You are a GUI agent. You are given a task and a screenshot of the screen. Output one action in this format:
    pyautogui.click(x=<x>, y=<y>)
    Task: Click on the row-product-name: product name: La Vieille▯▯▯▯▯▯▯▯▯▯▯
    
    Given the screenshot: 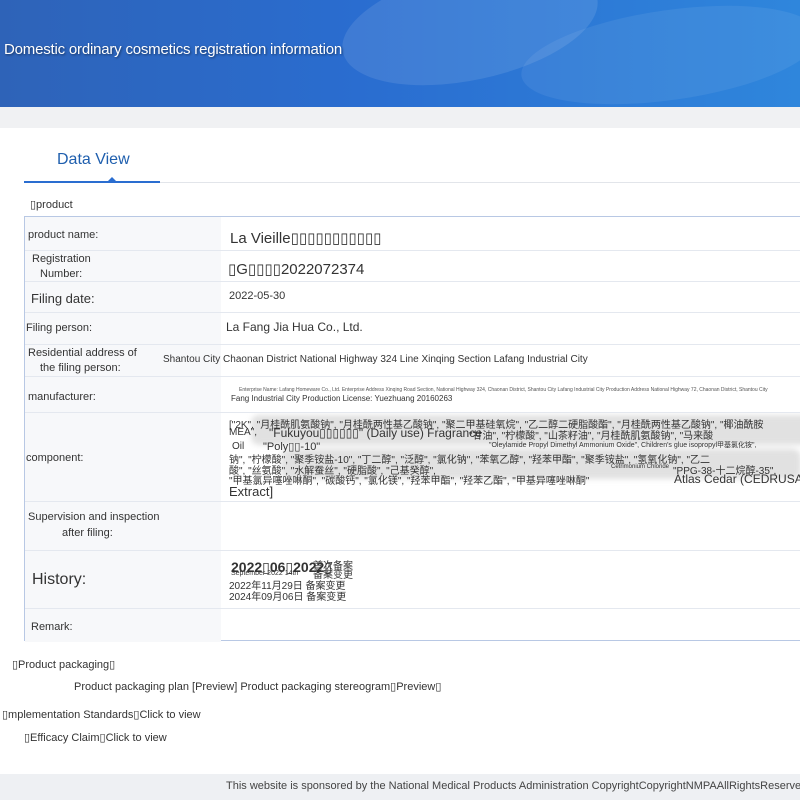 What is the action you would take?
    pyautogui.click(x=412, y=234)
    